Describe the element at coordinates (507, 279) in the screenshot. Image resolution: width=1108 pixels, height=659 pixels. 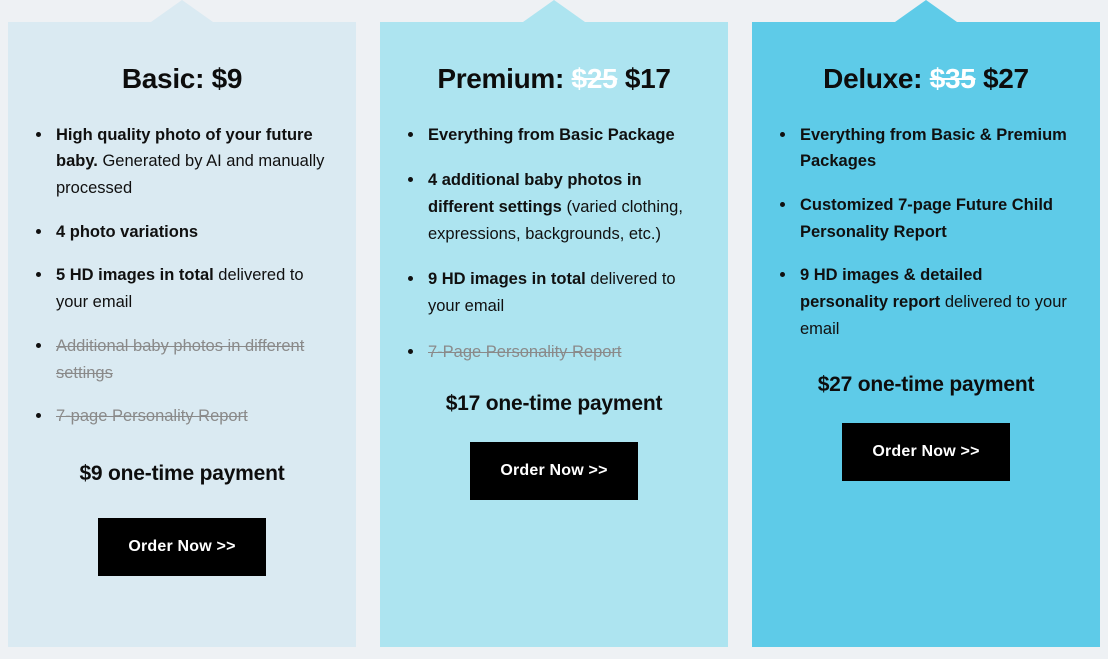
I see `feature-lead: 9 HD images in total` at that location.